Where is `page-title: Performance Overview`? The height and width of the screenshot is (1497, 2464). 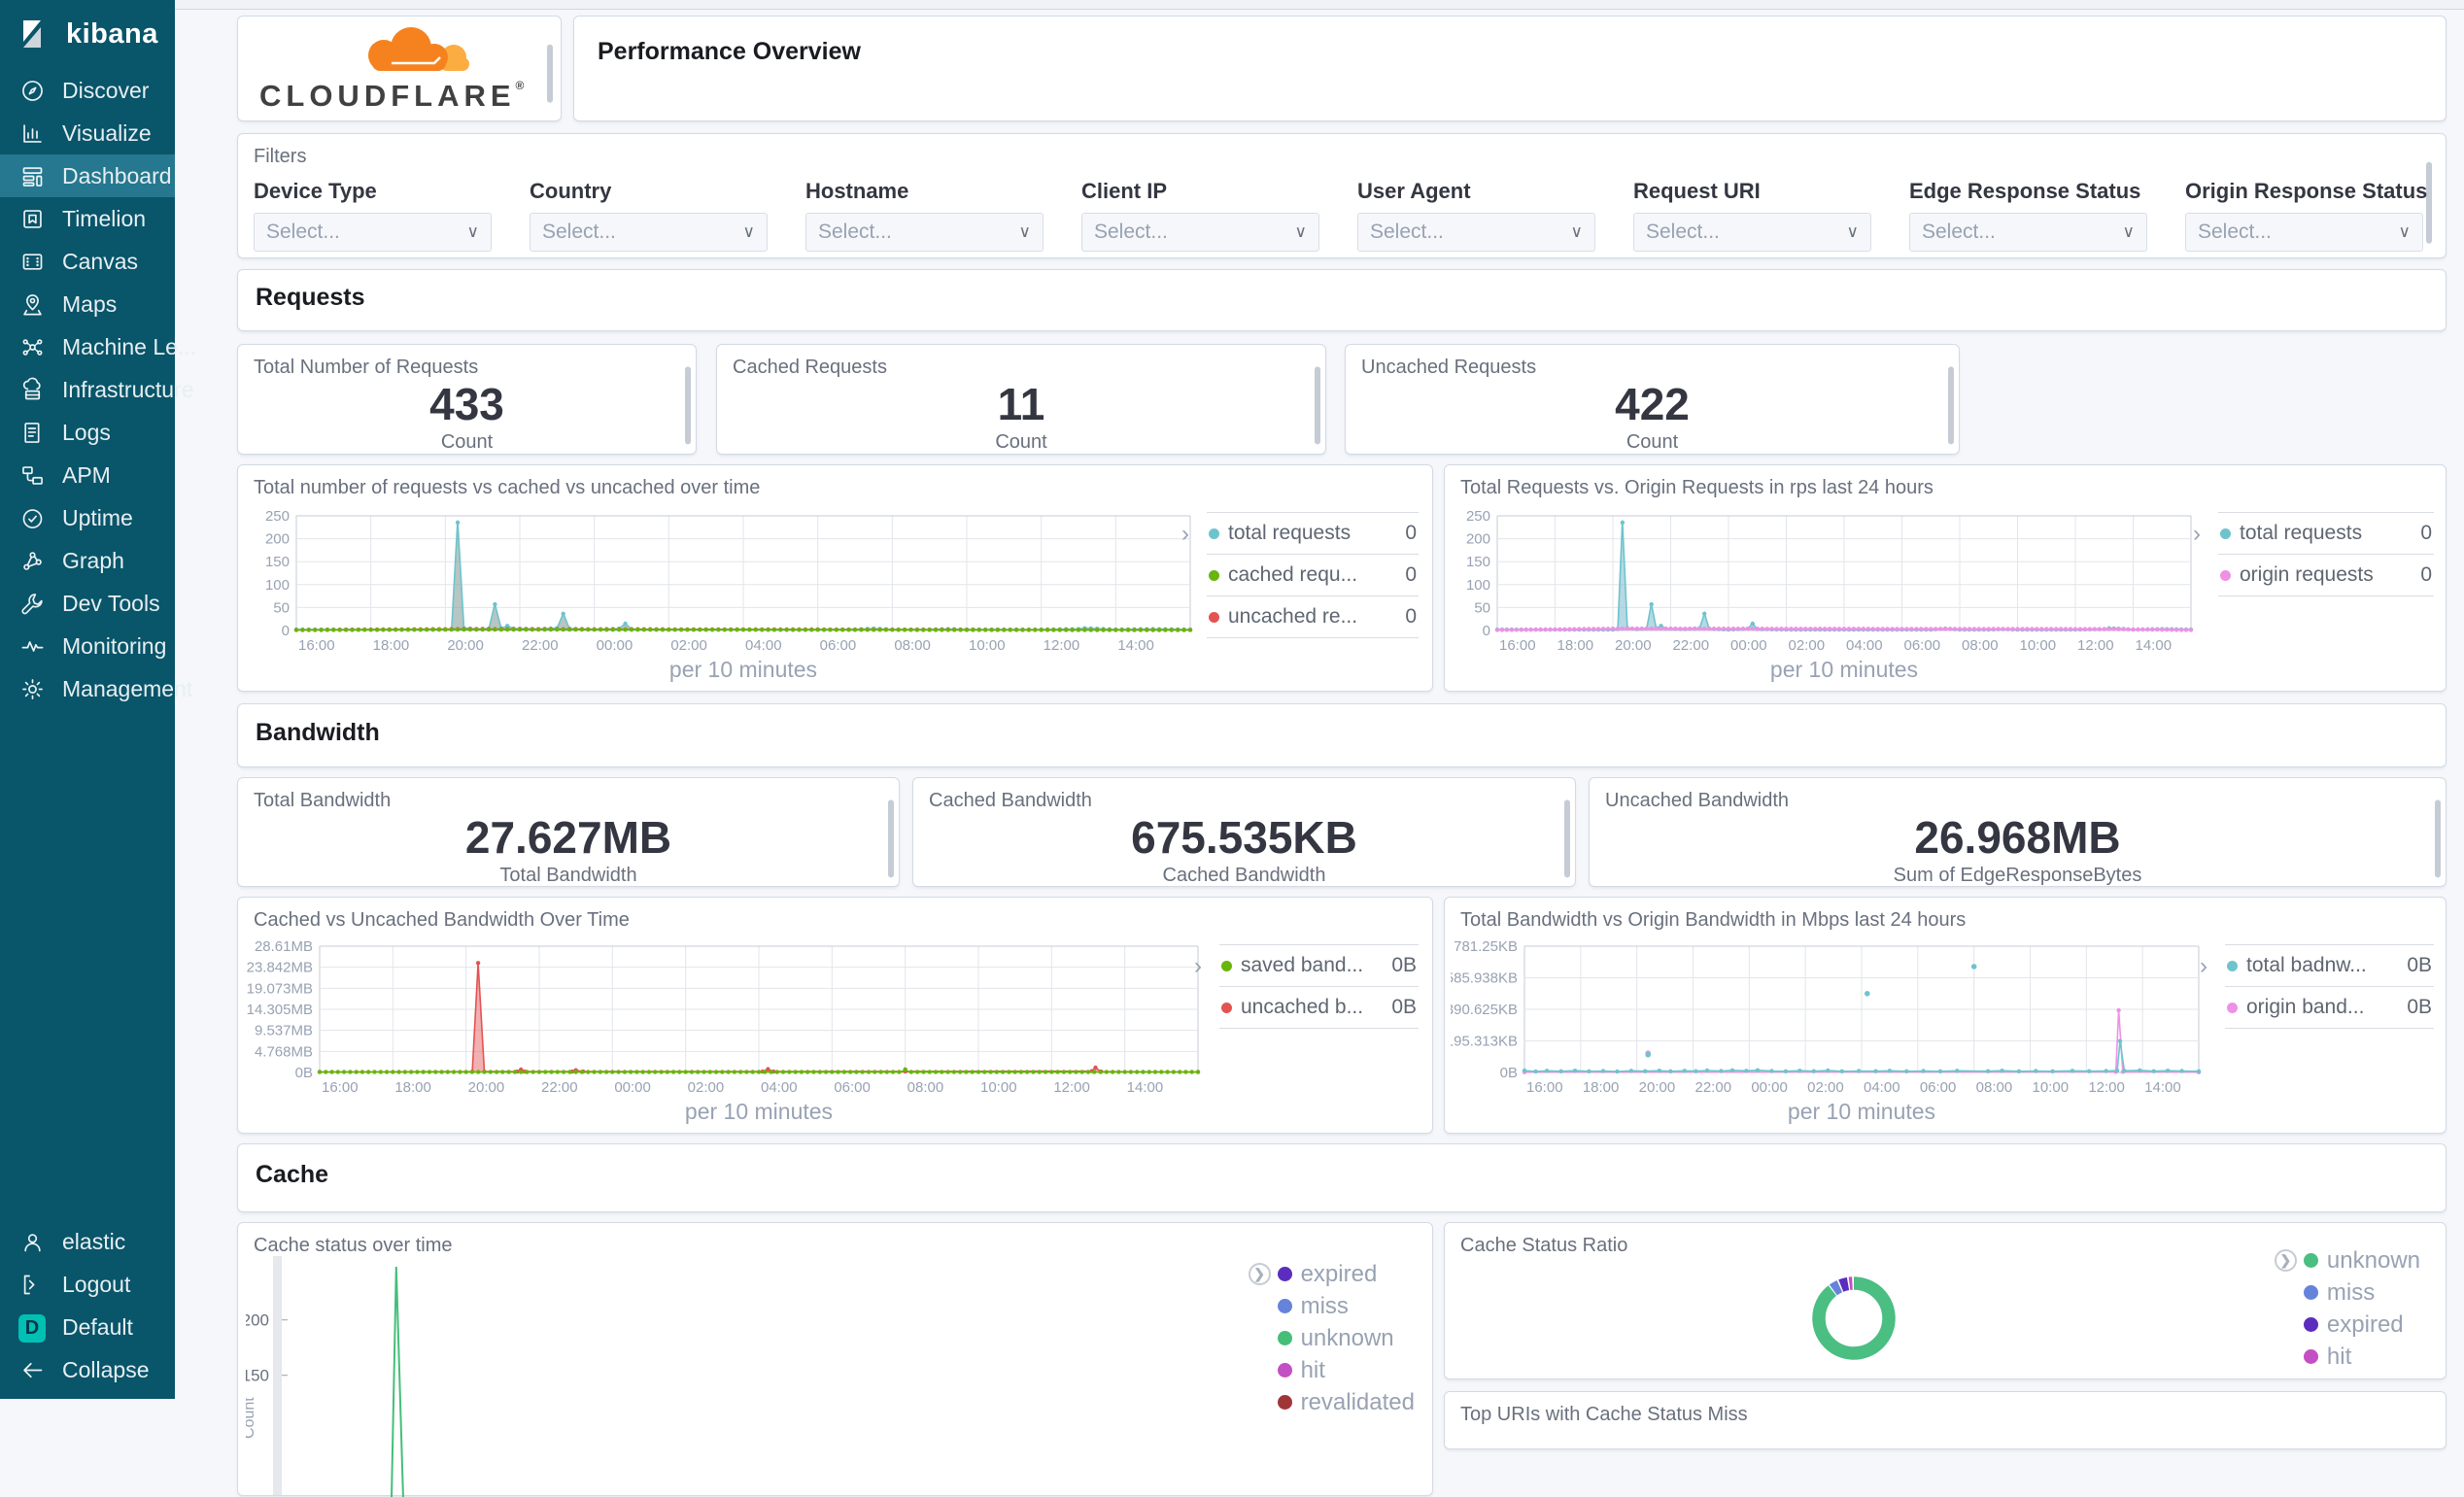 page-title: Performance Overview is located at coordinates (729, 51).